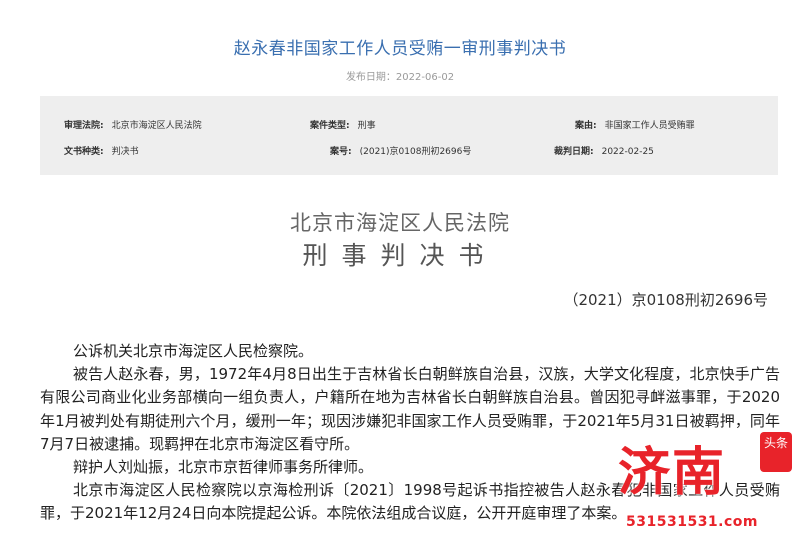 This screenshot has width=800, height=539. I want to click on meta-date-value: 2022-02-25, so click(627, 152).